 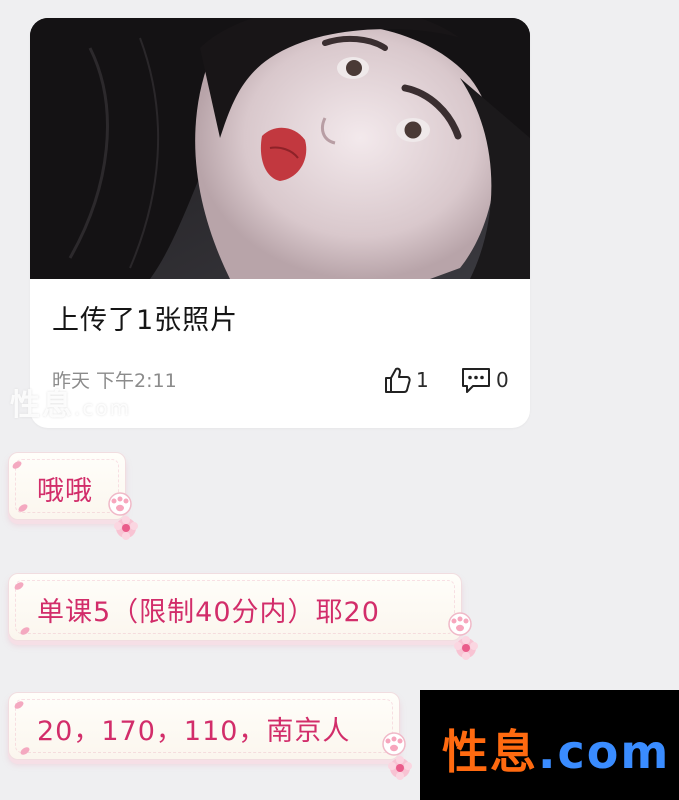 What do you see at coordinates (422, 380) in the screenshot?
I see `like-count: 1` at bounding box center [422, 380].